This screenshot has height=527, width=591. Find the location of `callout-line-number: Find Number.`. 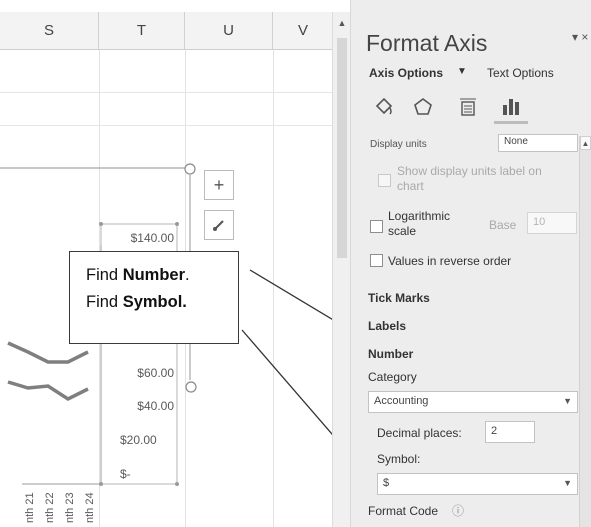

callout-line-number: Find Number. is located at coordinates (138, 275).